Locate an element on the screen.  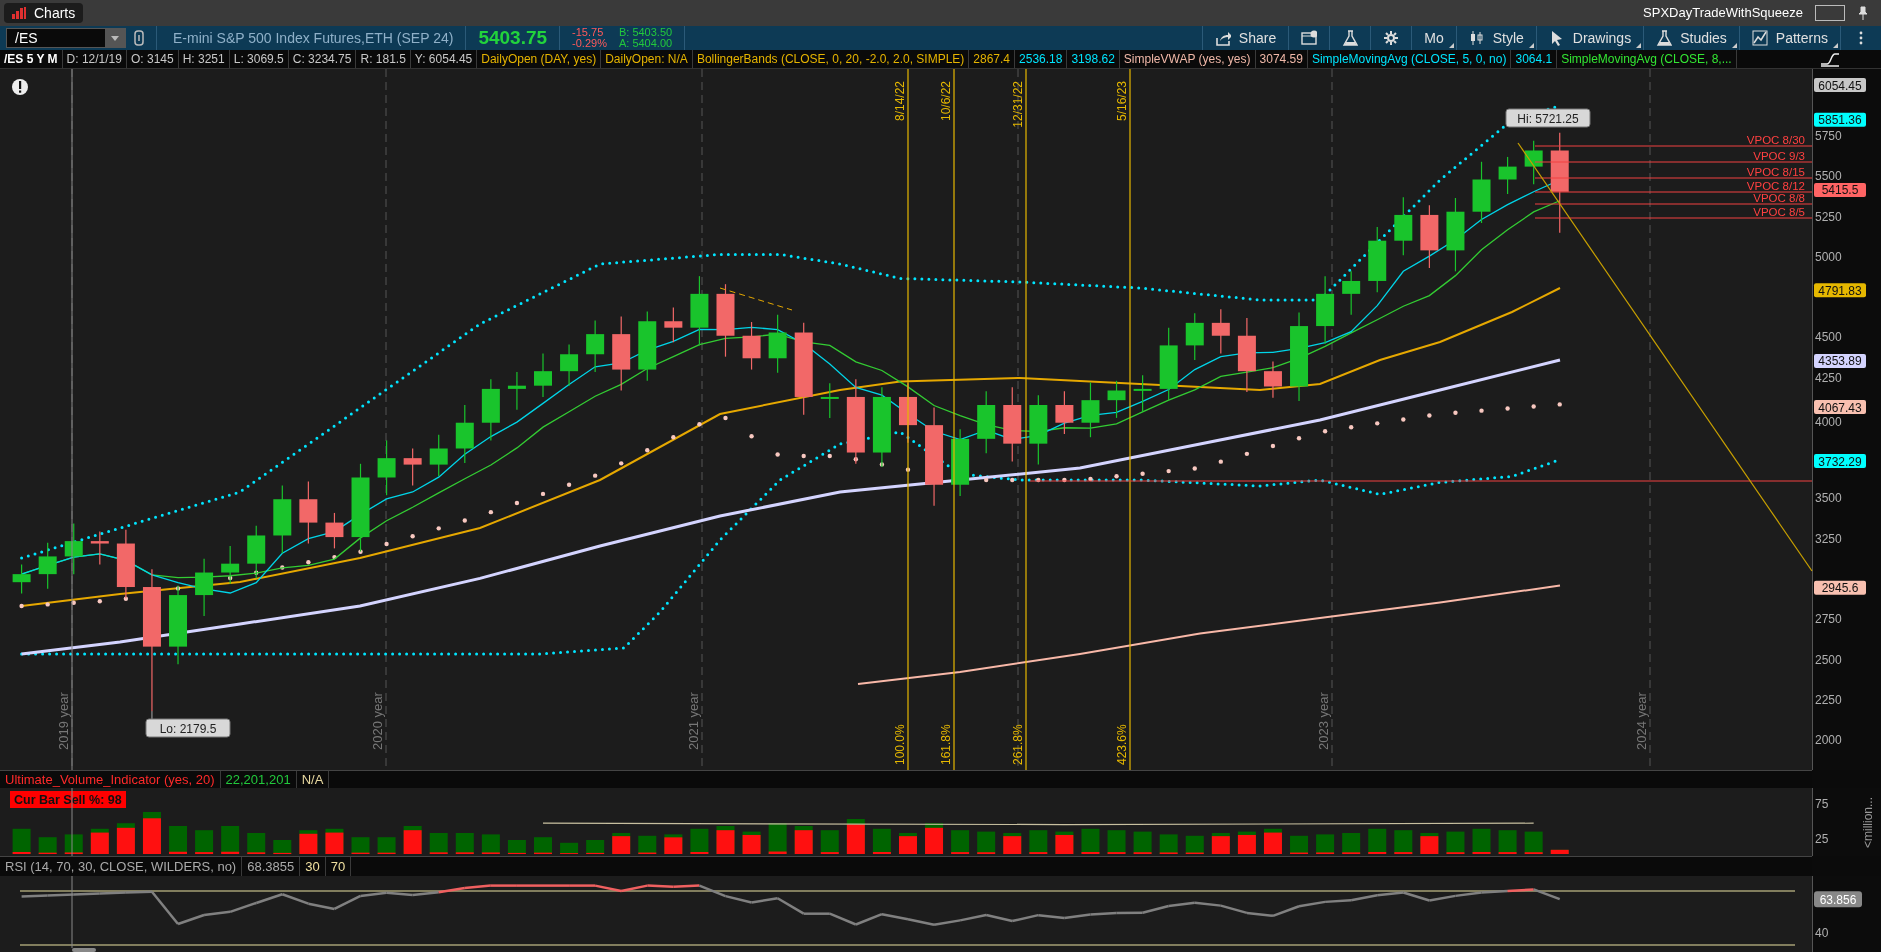
share-icon is located at coordinates (1222, 38).